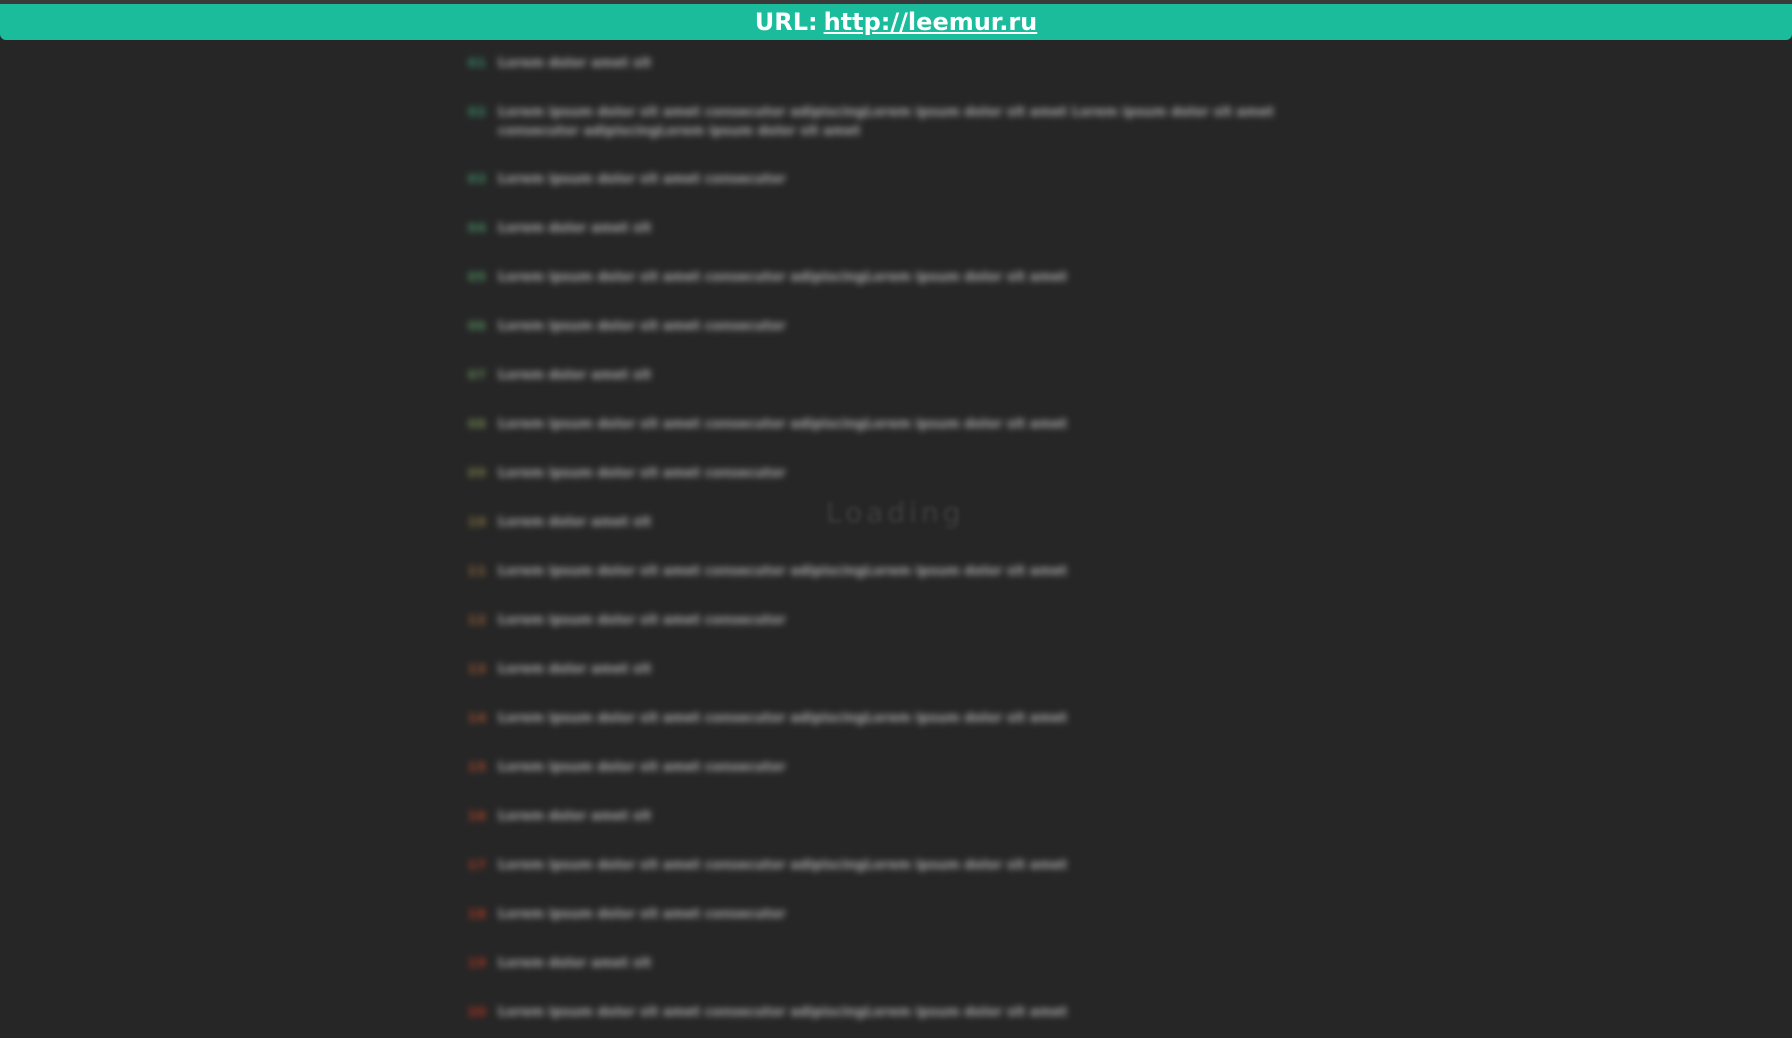  I want to click on list-item: 06 Lorem ipsum dolor sit amet consecutor, so click(896, 327).